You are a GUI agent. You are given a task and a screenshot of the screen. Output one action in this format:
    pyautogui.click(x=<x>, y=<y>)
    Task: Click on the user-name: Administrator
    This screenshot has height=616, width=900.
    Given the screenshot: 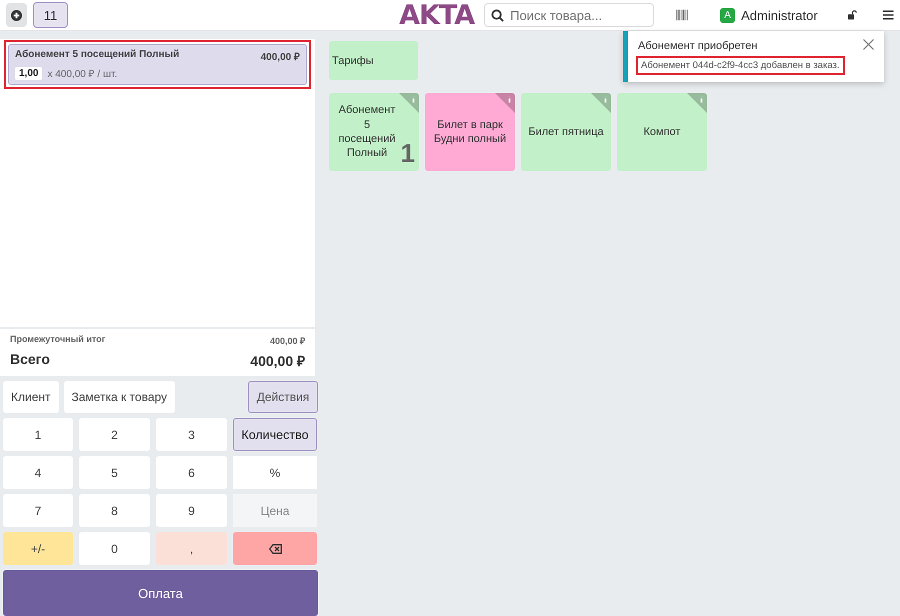 What is the action you would take?
    pyautogui.click(x=779, y=15)
    